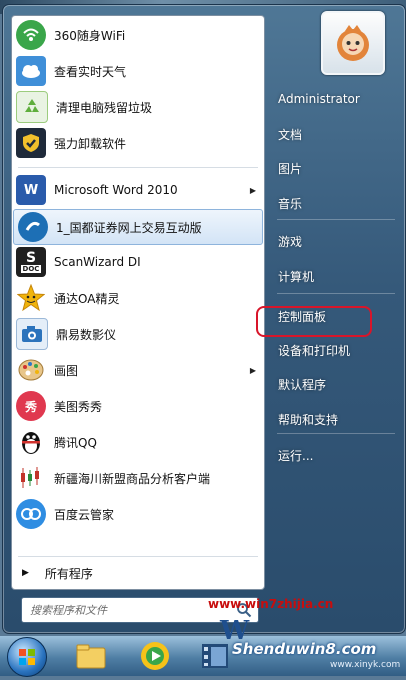 The image size is (406, 680). What do you see at coordinates (138, 514) in the screenshot?
I see `program-item-baidu-cloud: 百度云管家` at bounding box center [138, 514].